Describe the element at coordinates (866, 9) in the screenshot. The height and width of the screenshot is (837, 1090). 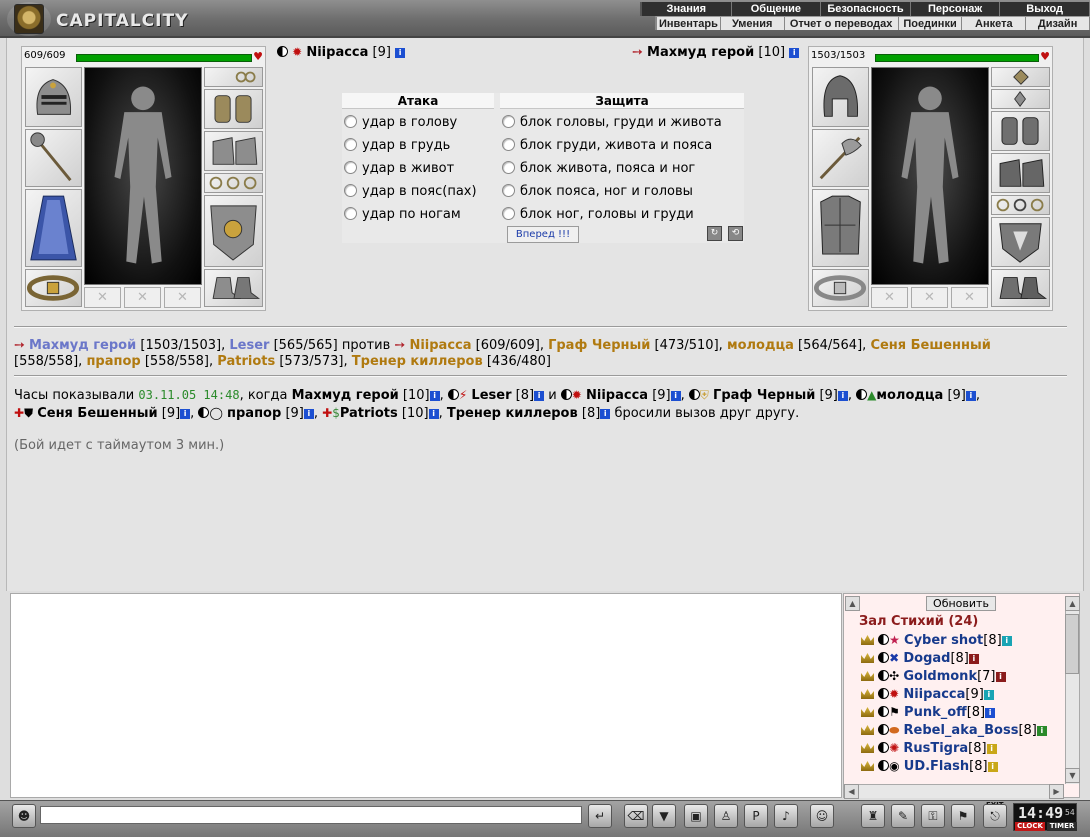
I see `menu-item-security: Безопасность` at that location.